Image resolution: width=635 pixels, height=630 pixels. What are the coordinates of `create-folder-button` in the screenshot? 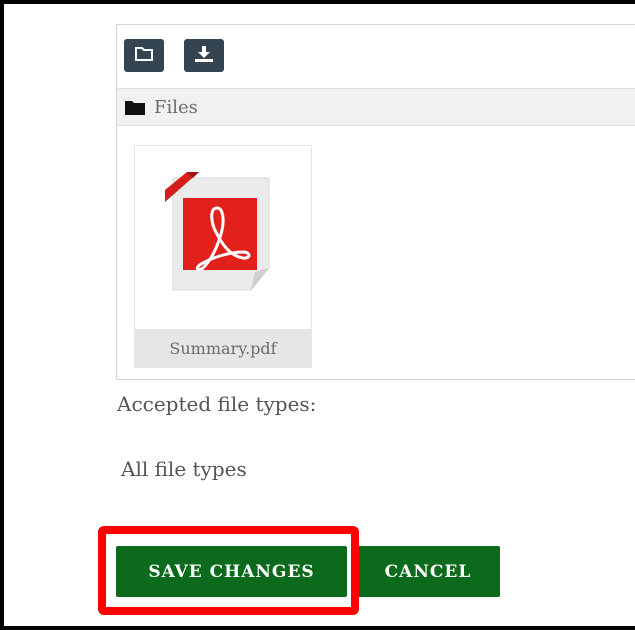 It's located at (144, 55).